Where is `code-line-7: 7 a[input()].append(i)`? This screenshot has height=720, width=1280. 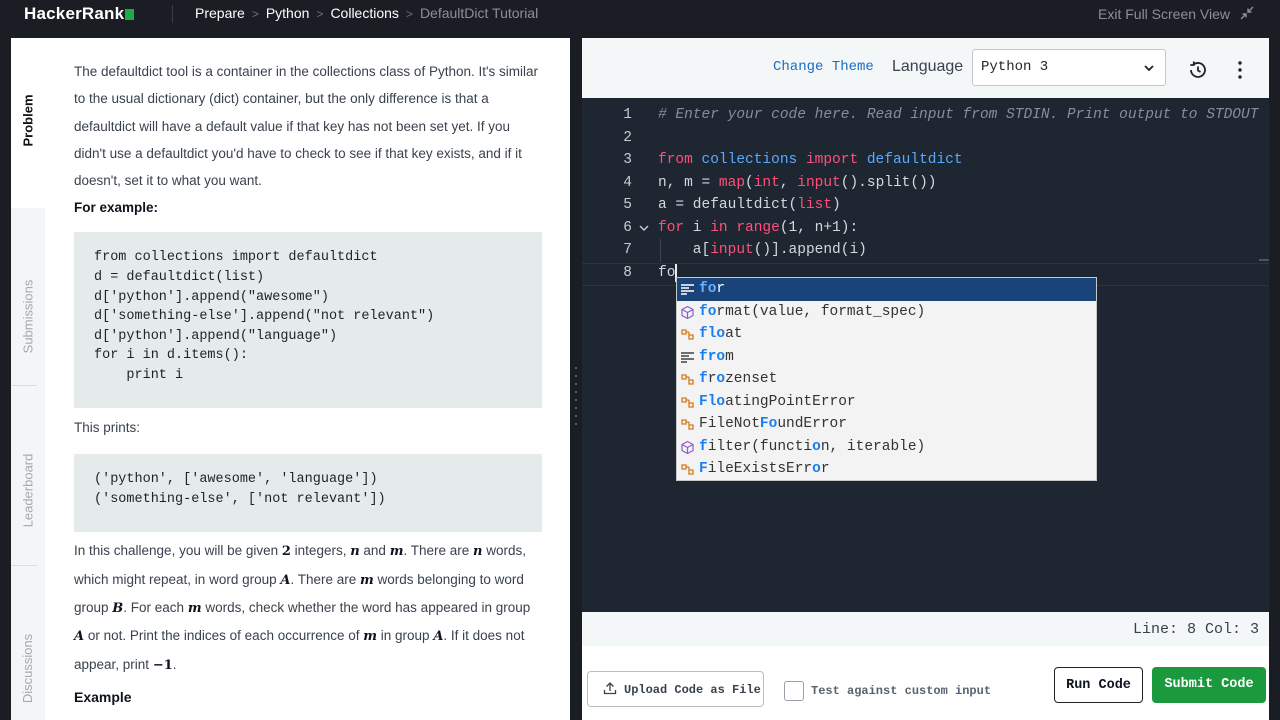
code-line-7: 7 a[input()].append(i) is located at coordinates (925, 250).